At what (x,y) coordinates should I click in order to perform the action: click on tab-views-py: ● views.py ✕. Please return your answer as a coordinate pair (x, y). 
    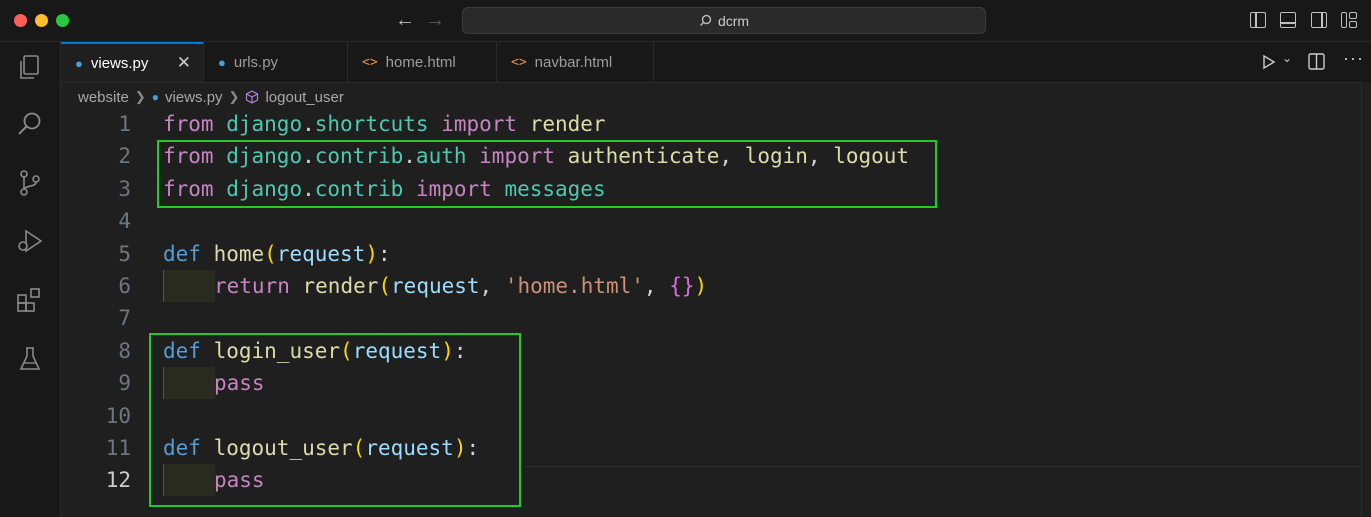
    Looking at the image, I should click on (132, 62).